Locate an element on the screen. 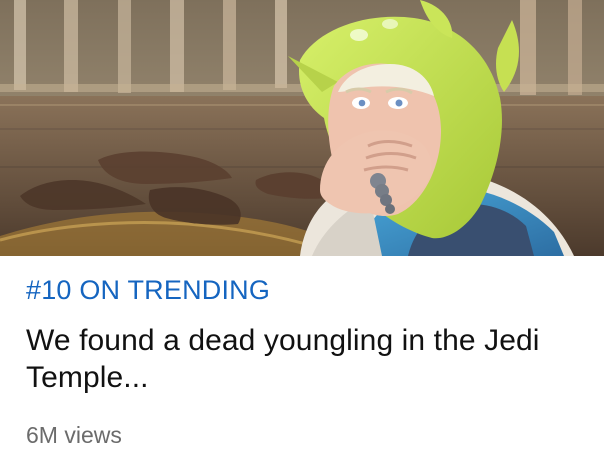 The height and width of the screenshot is (455, 604). trending-label: #10 ON TRENDING is located at coordinates (148, 290).